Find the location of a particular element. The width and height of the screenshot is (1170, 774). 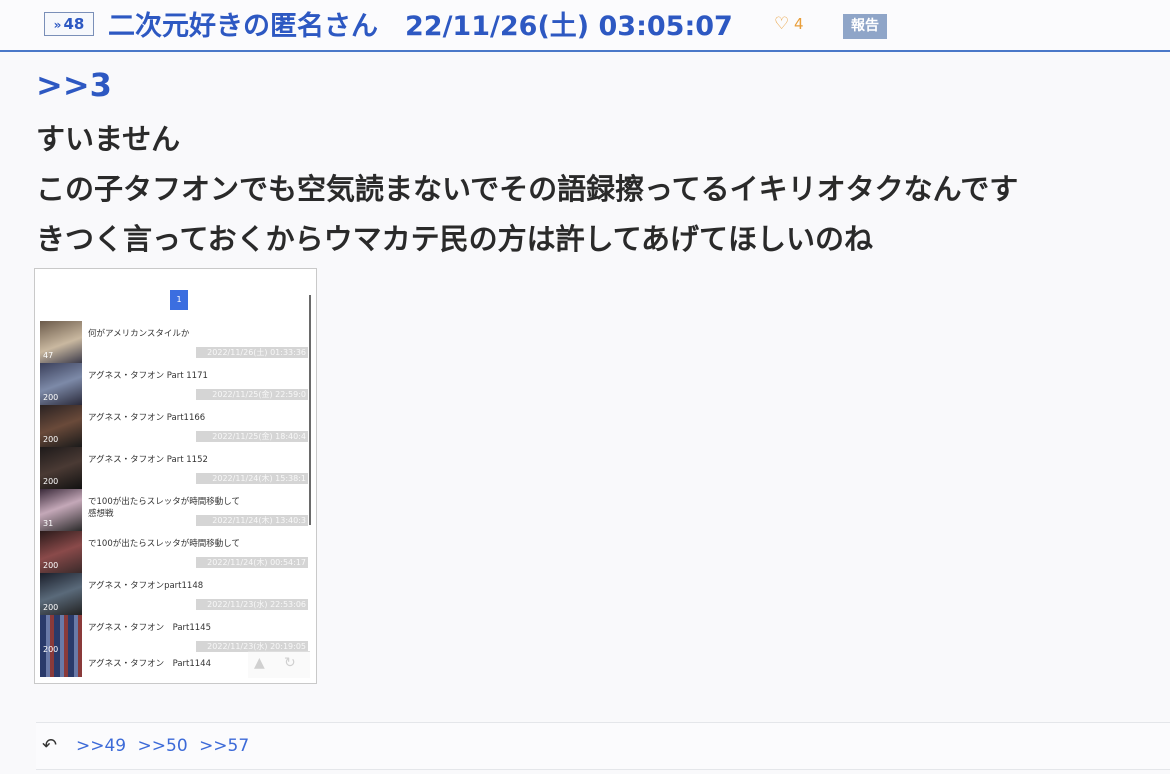

post-line: すいません is located at coordinates (108, 139).